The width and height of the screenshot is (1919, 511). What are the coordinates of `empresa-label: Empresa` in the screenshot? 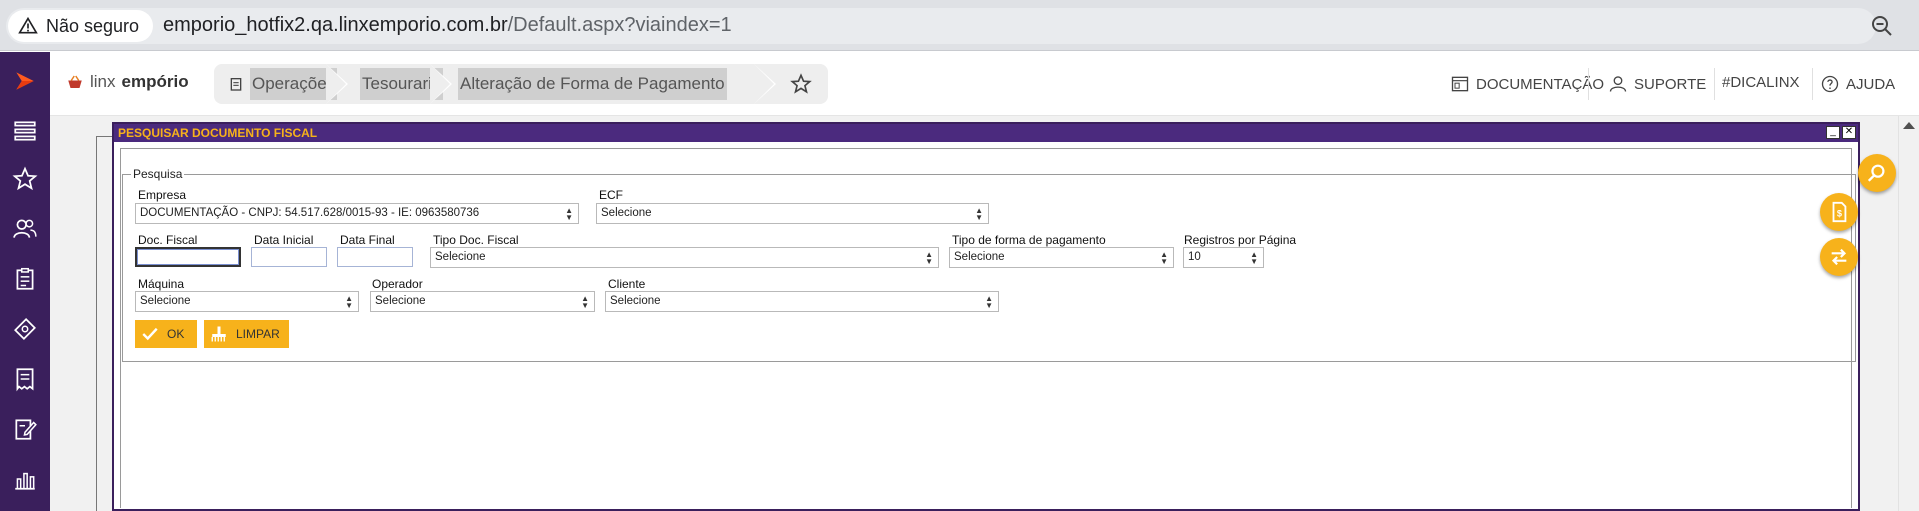 It's located at (162, 195).